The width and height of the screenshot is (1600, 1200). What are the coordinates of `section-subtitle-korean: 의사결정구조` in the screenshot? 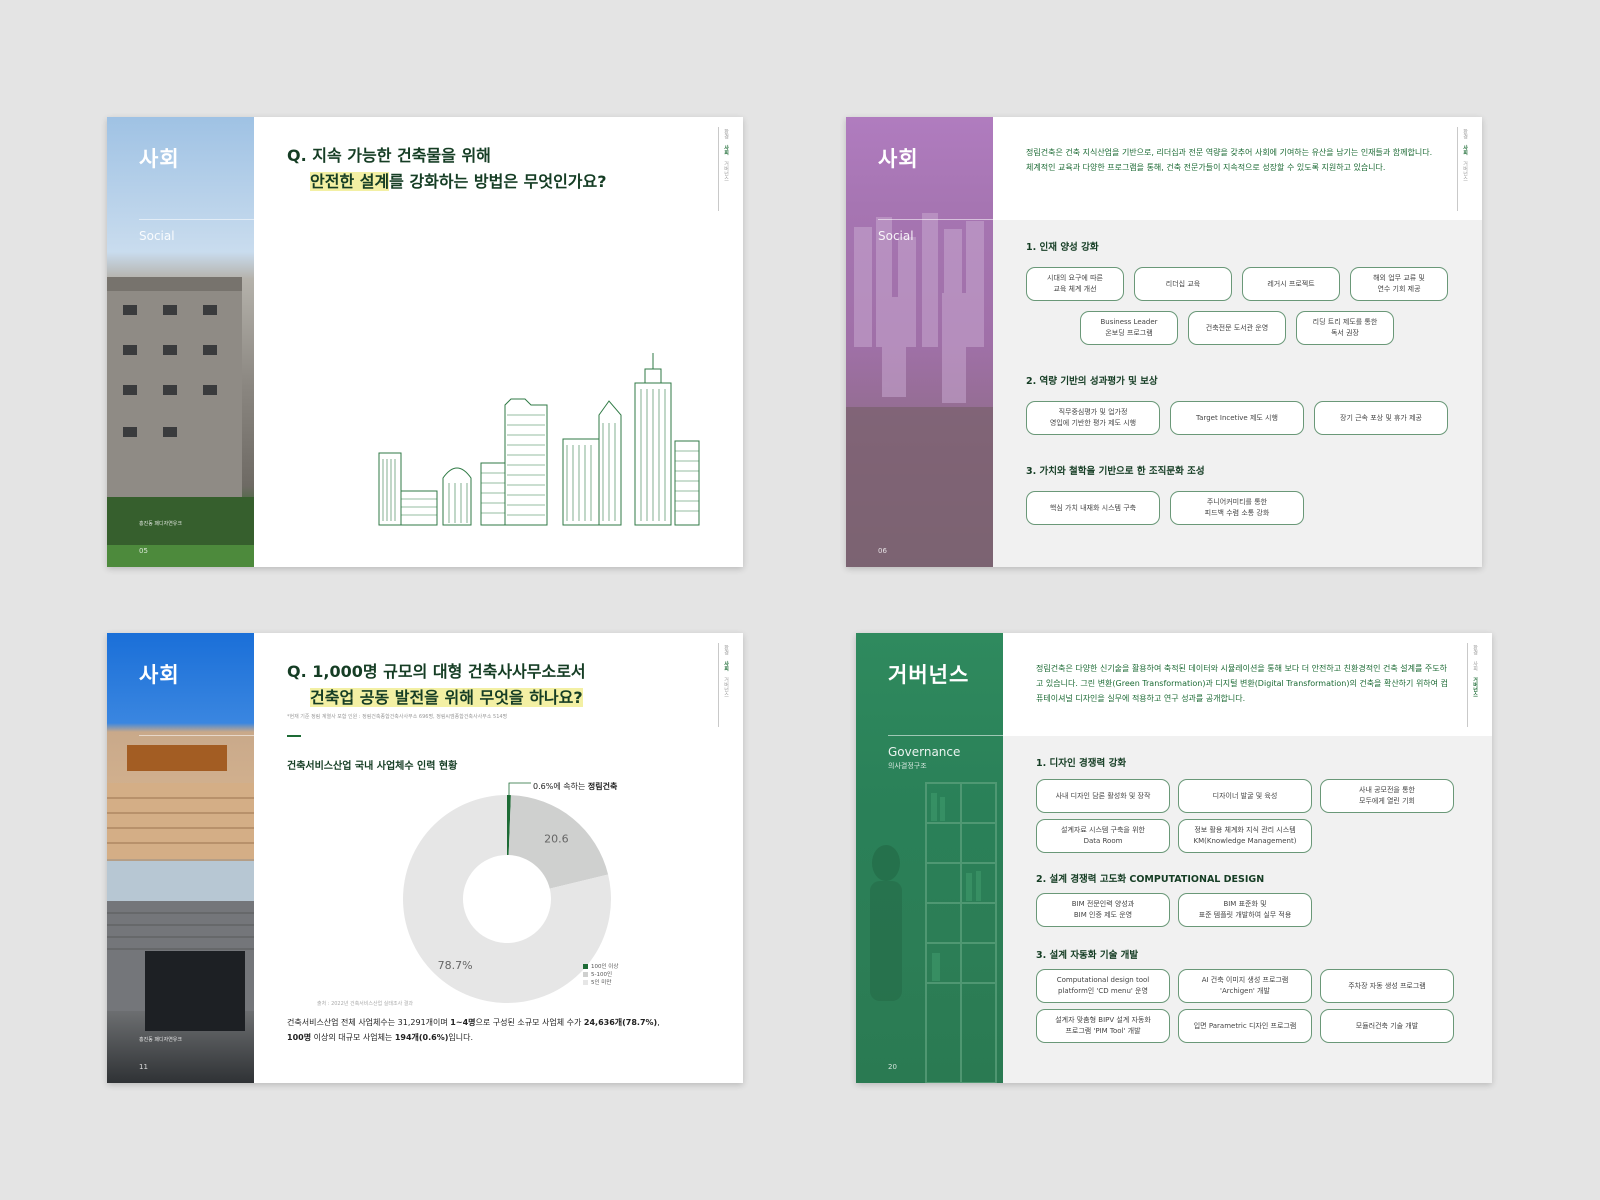 It's located at (907, 766).